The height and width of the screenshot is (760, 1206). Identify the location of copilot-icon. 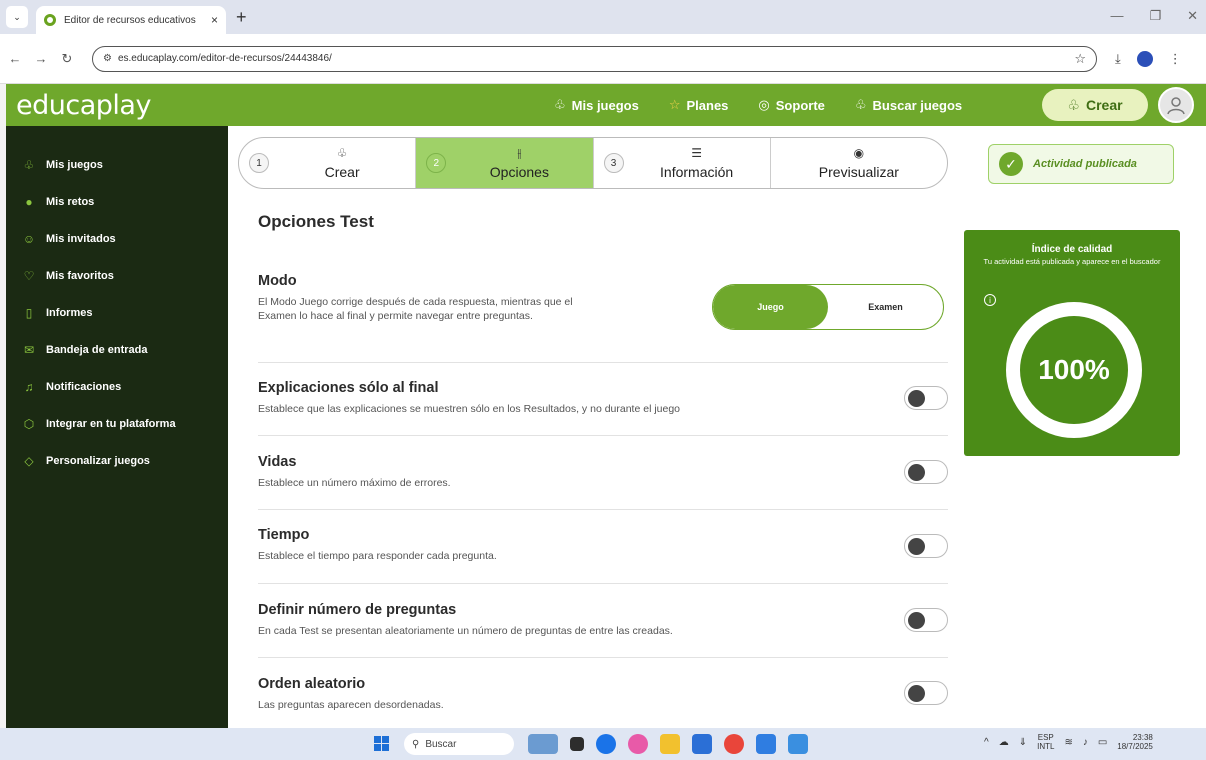
(638, 744).